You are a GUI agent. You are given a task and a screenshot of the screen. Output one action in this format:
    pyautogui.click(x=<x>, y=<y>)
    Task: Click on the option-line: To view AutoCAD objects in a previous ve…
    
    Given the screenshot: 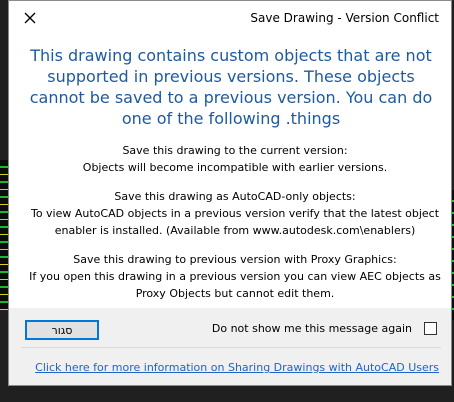 What is the action you would take?
    pyautogui.click(x=235, y=213)
    